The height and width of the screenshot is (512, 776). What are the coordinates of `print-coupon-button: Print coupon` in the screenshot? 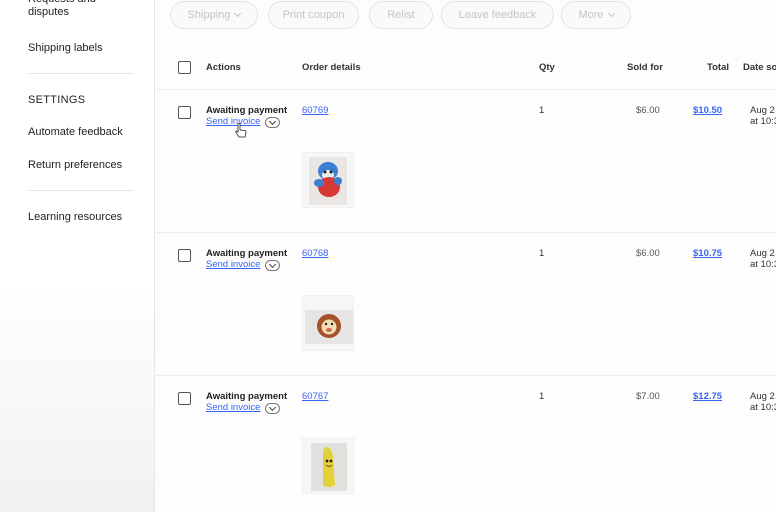 It's located at (313, 15).